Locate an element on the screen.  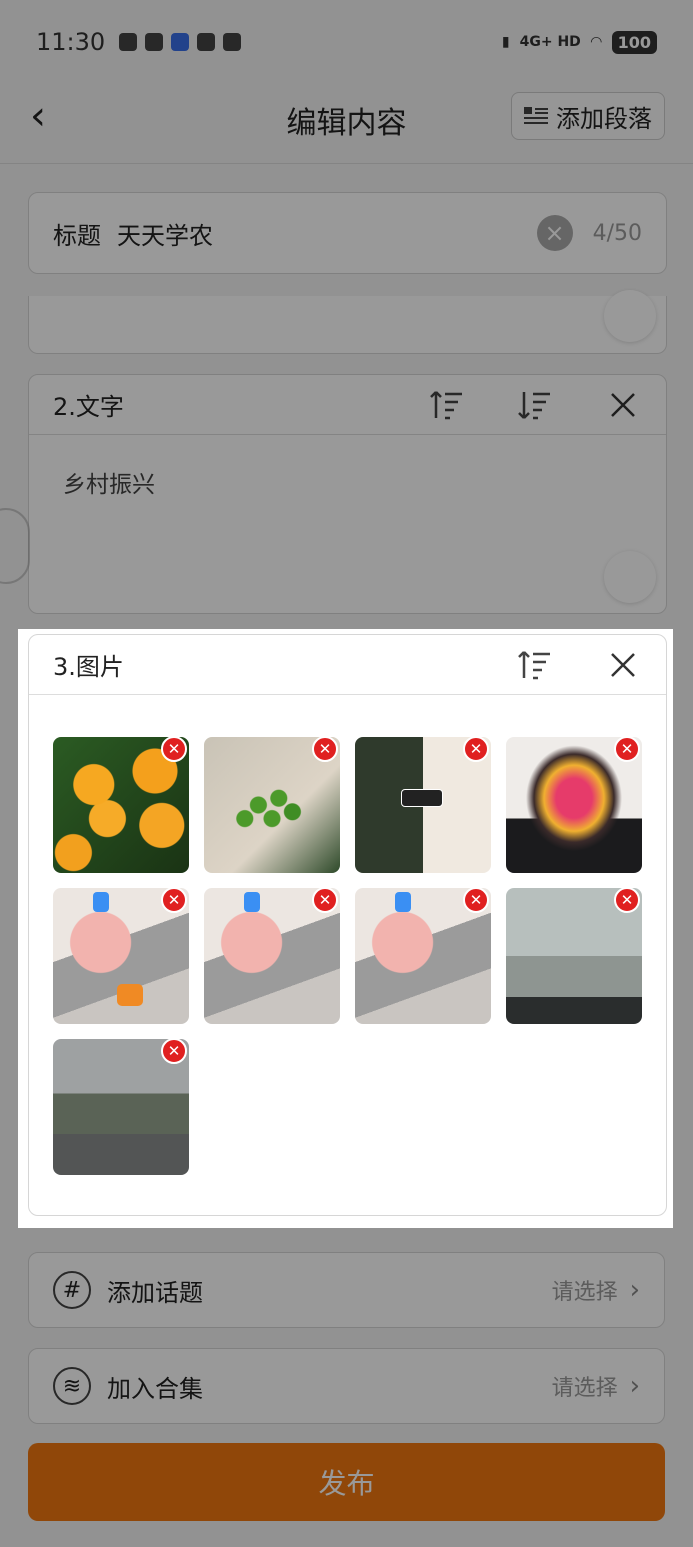
caption-sticker is located at coordinates (422, 798).